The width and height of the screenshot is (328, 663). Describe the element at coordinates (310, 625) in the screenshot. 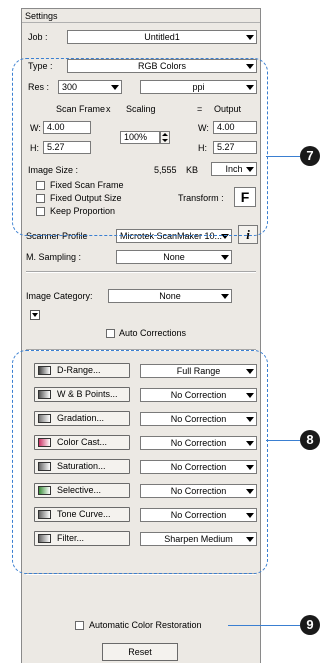

I see `callout-badge-9: 9` at that location.